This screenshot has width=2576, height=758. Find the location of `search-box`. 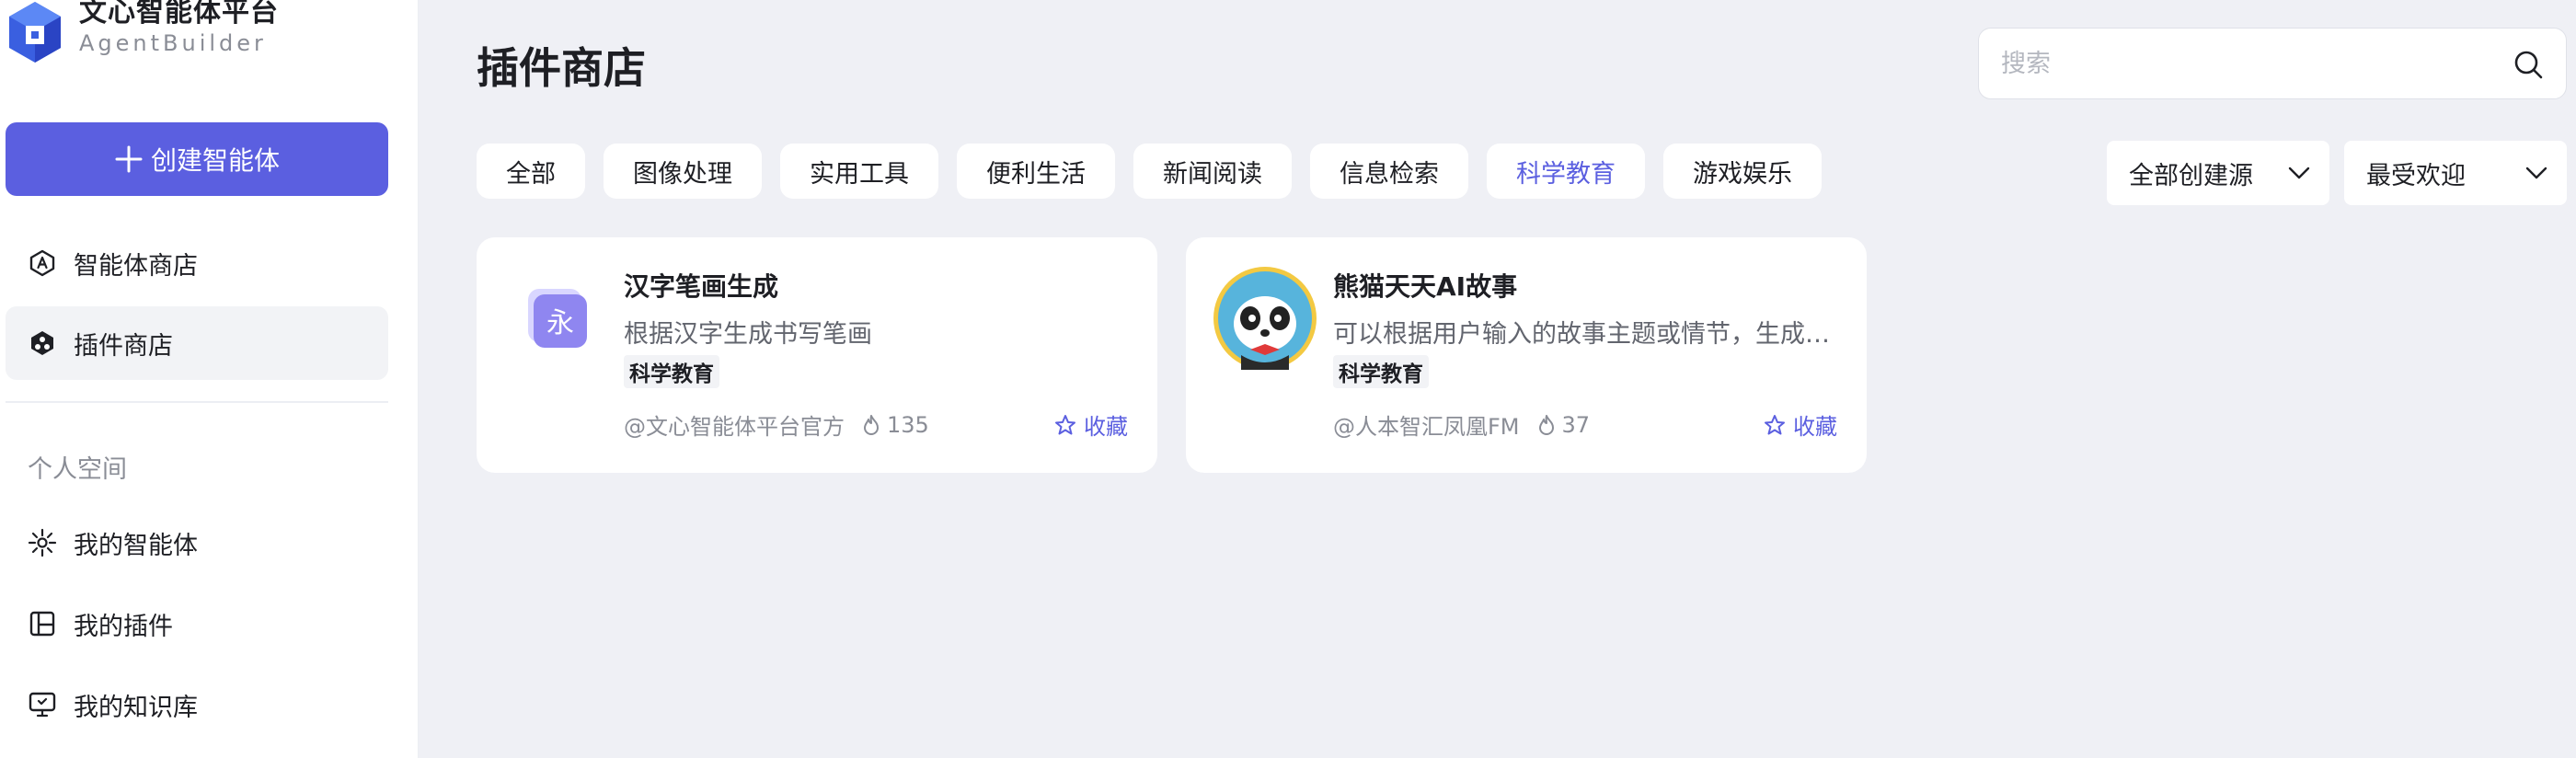

search-box is located at coordinates (2272, 64).